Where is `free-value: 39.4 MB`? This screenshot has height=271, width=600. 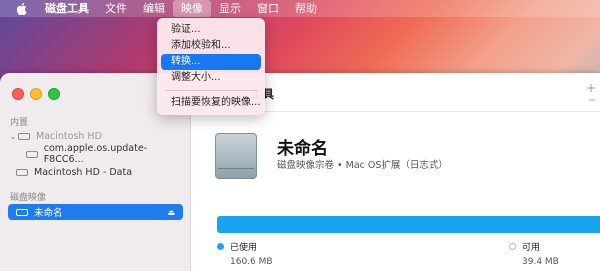
free-value: 39.4 MB is located at coordinates (540, 262).